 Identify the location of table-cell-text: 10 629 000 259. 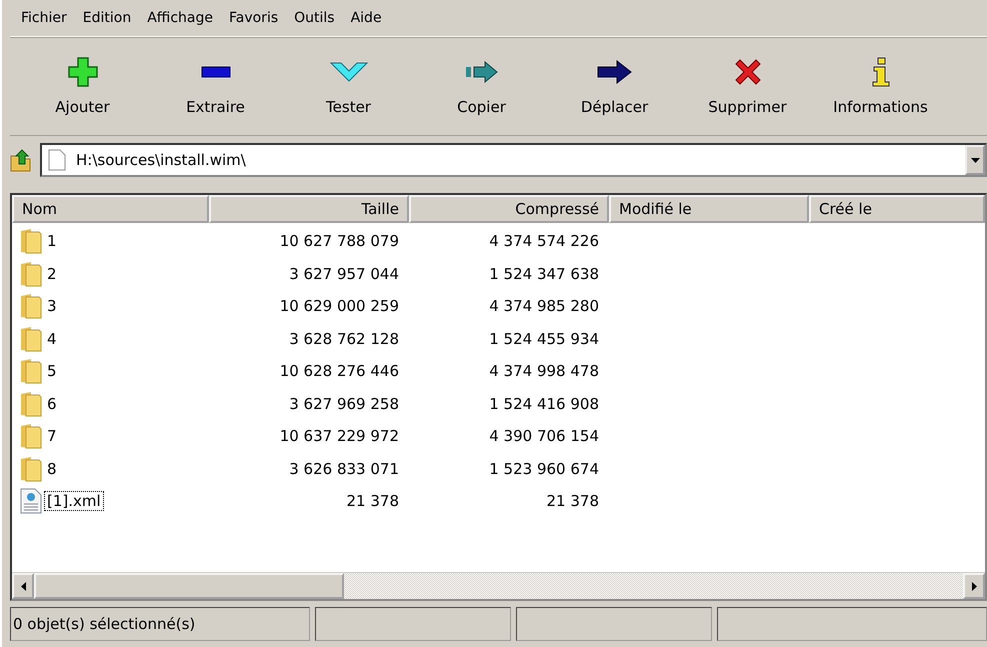
(339, 306).